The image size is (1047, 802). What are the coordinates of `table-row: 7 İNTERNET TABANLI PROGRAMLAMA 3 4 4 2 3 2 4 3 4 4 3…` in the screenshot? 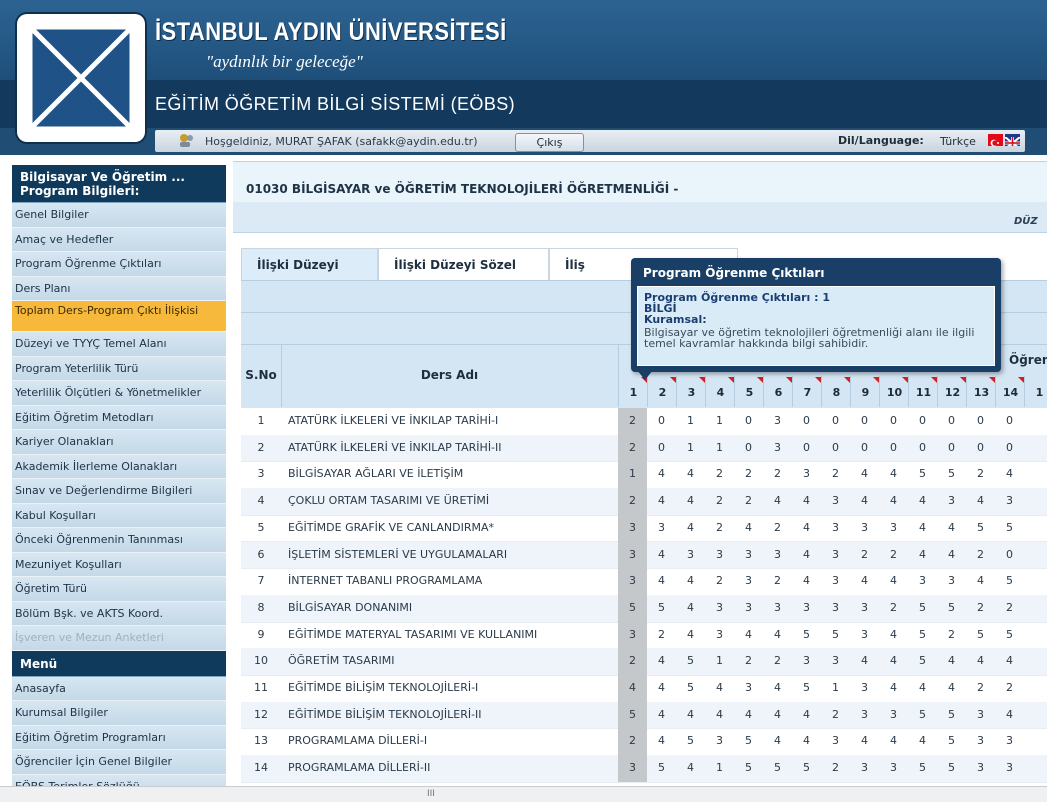 It's located at (644, 582).